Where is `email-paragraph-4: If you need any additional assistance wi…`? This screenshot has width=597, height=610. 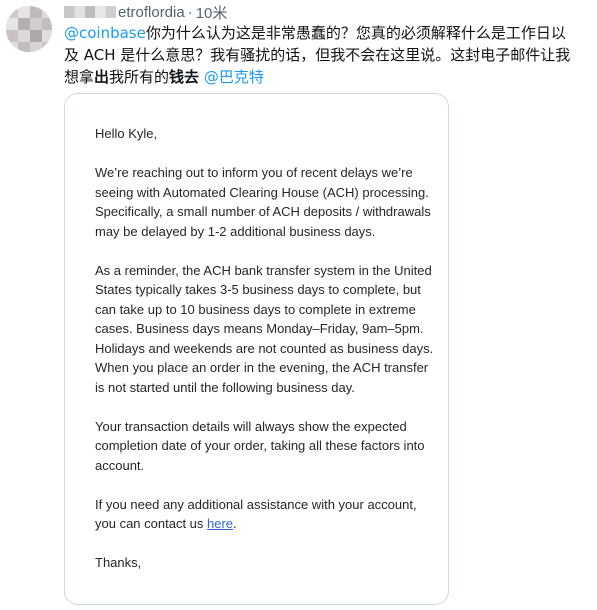
email-paragraph-4: If you need any additional assistance wi… is located at coordinates (265, 514).